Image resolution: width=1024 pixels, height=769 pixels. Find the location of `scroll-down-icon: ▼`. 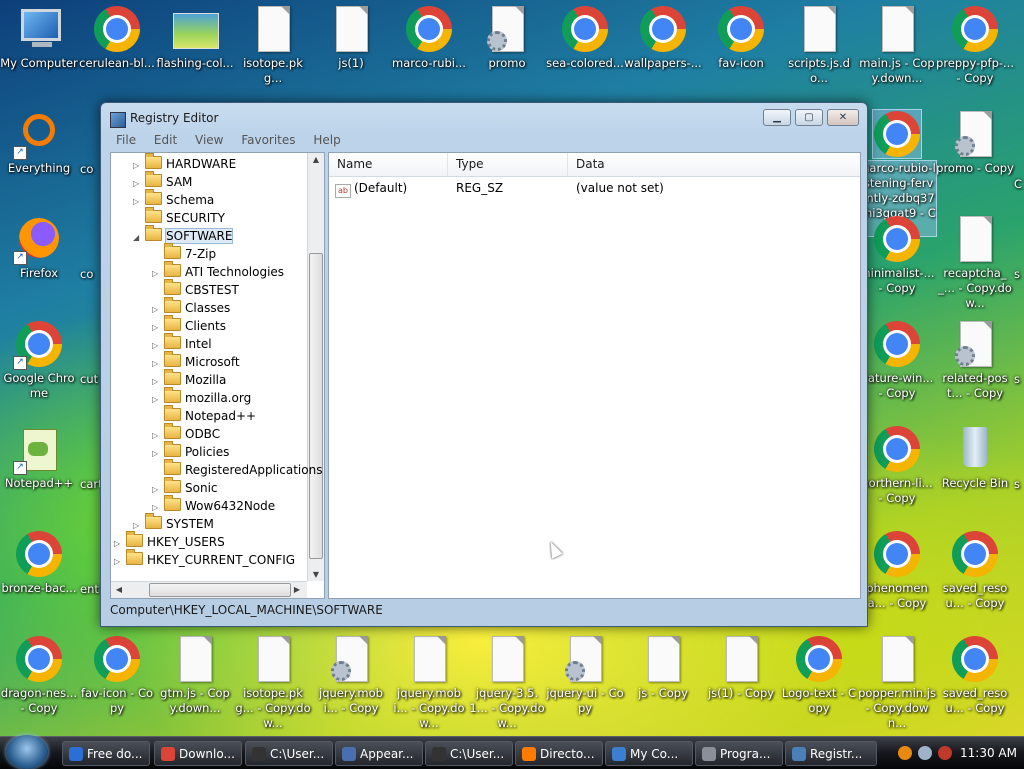

scroll-down-icon: ▼ is located at coordinates (316, 574).